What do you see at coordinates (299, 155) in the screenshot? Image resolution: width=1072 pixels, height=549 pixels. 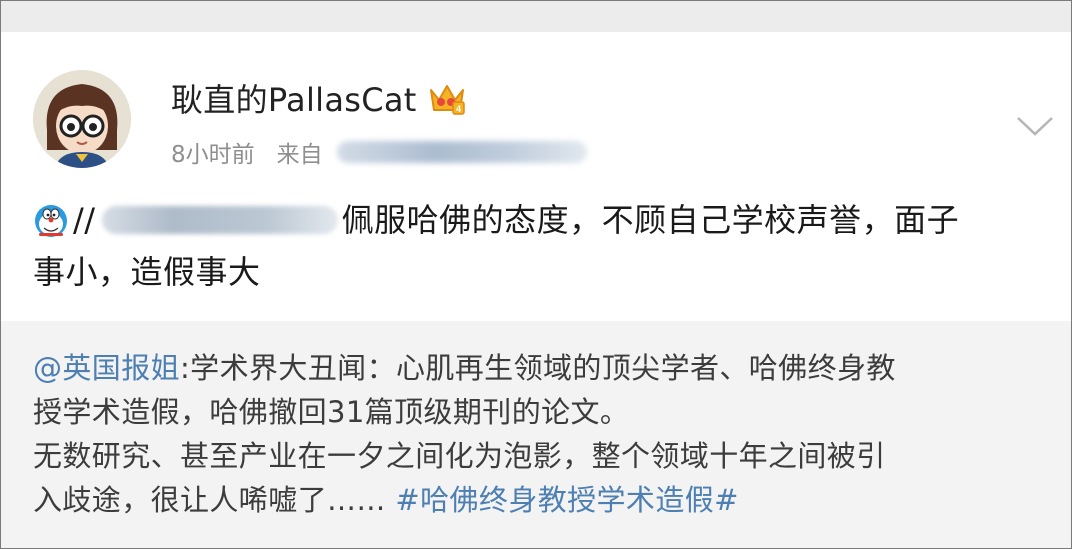 I see `source-label: 来自` at bounding box center [299, 155].